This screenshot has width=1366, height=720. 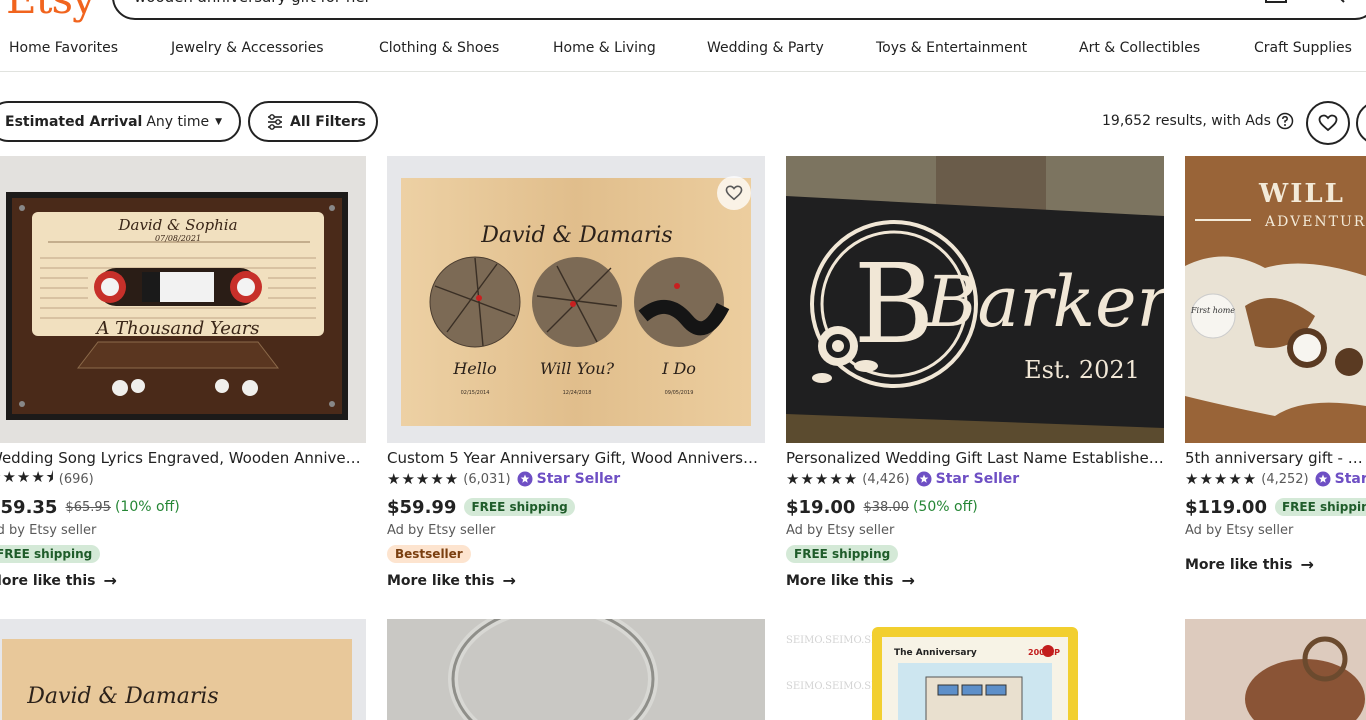 I want to click on listing-rating: ★★★★★ (4,426) Star Seller, so click(x=975, y=479).